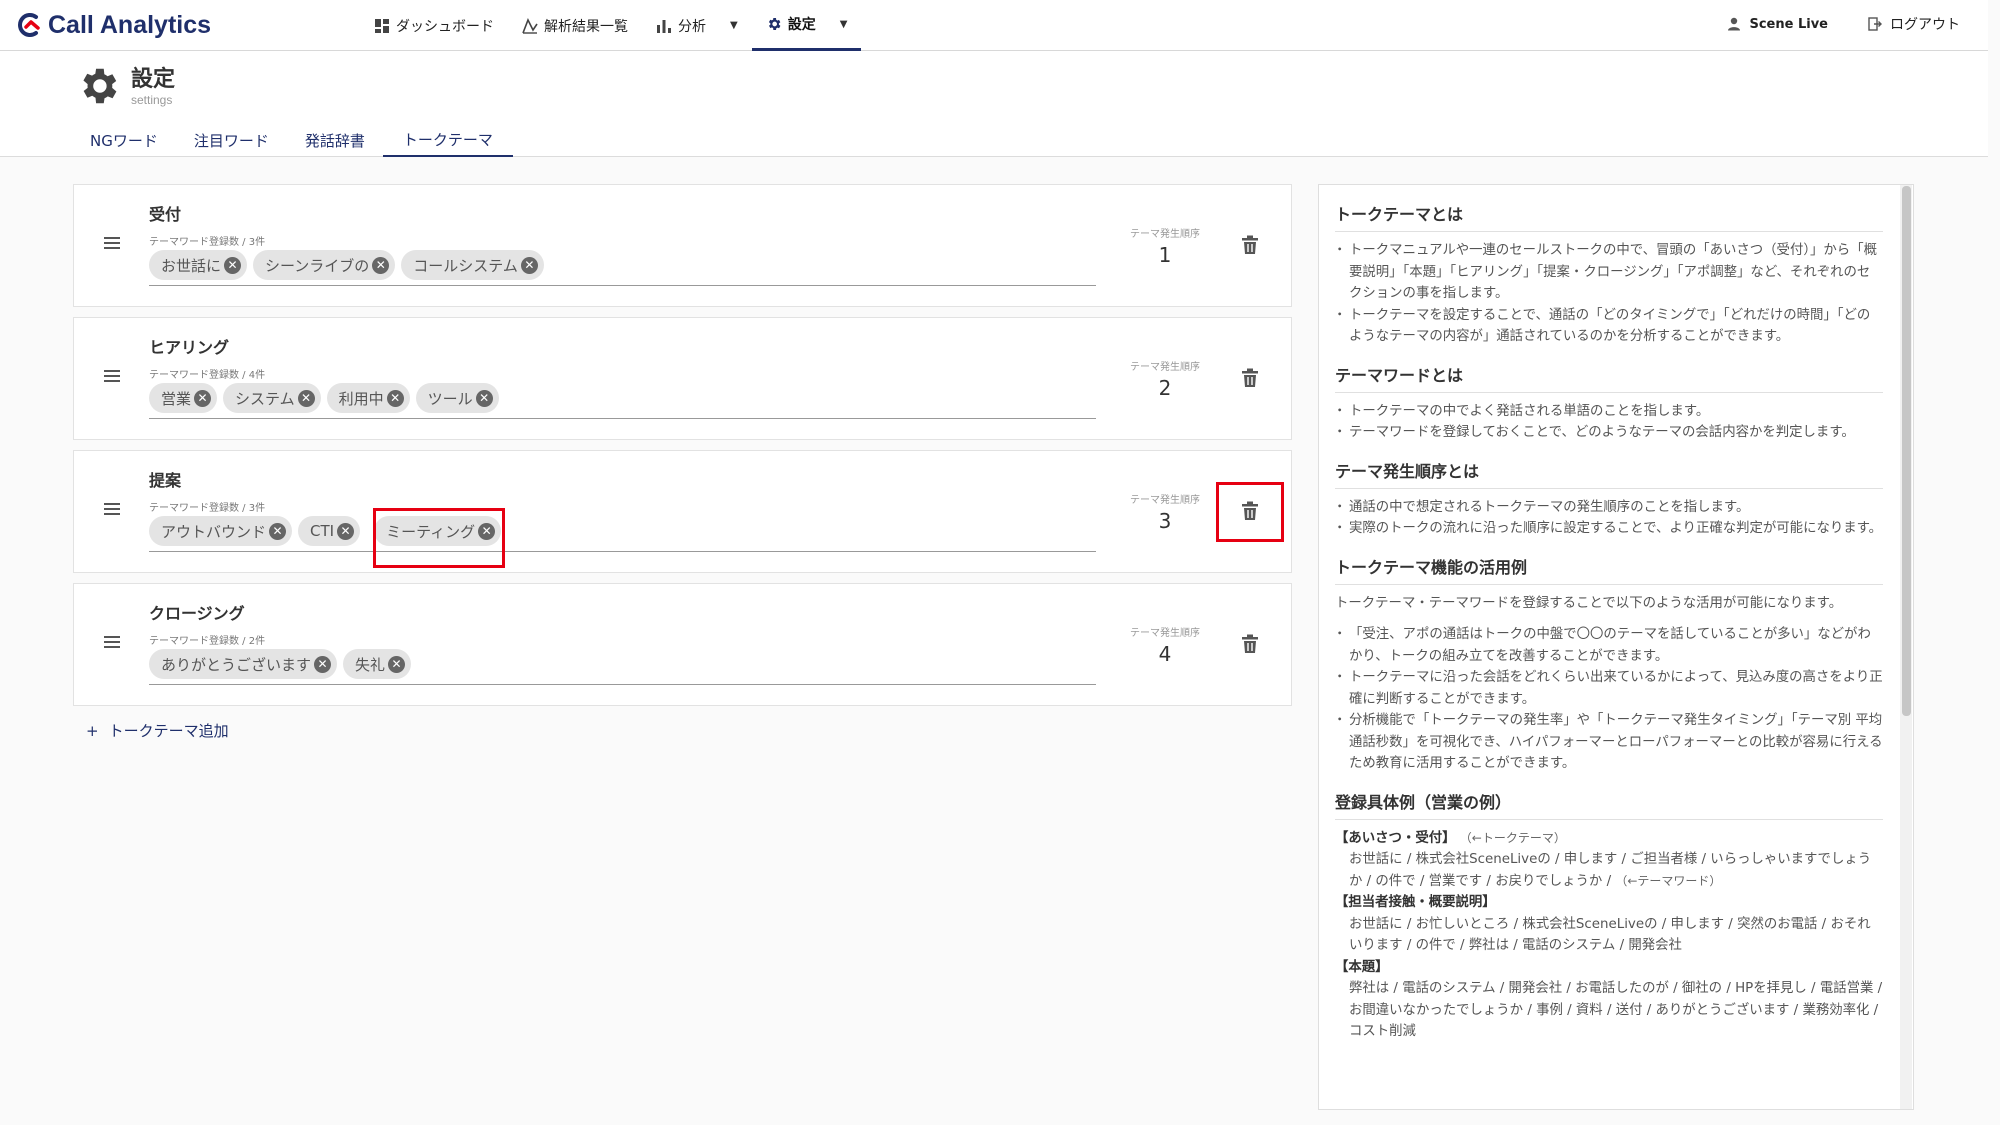 This screenshot has height=1125, width=2000. I want to click on nav-analysis-list: 解析結果一覧, so click(575, 25).